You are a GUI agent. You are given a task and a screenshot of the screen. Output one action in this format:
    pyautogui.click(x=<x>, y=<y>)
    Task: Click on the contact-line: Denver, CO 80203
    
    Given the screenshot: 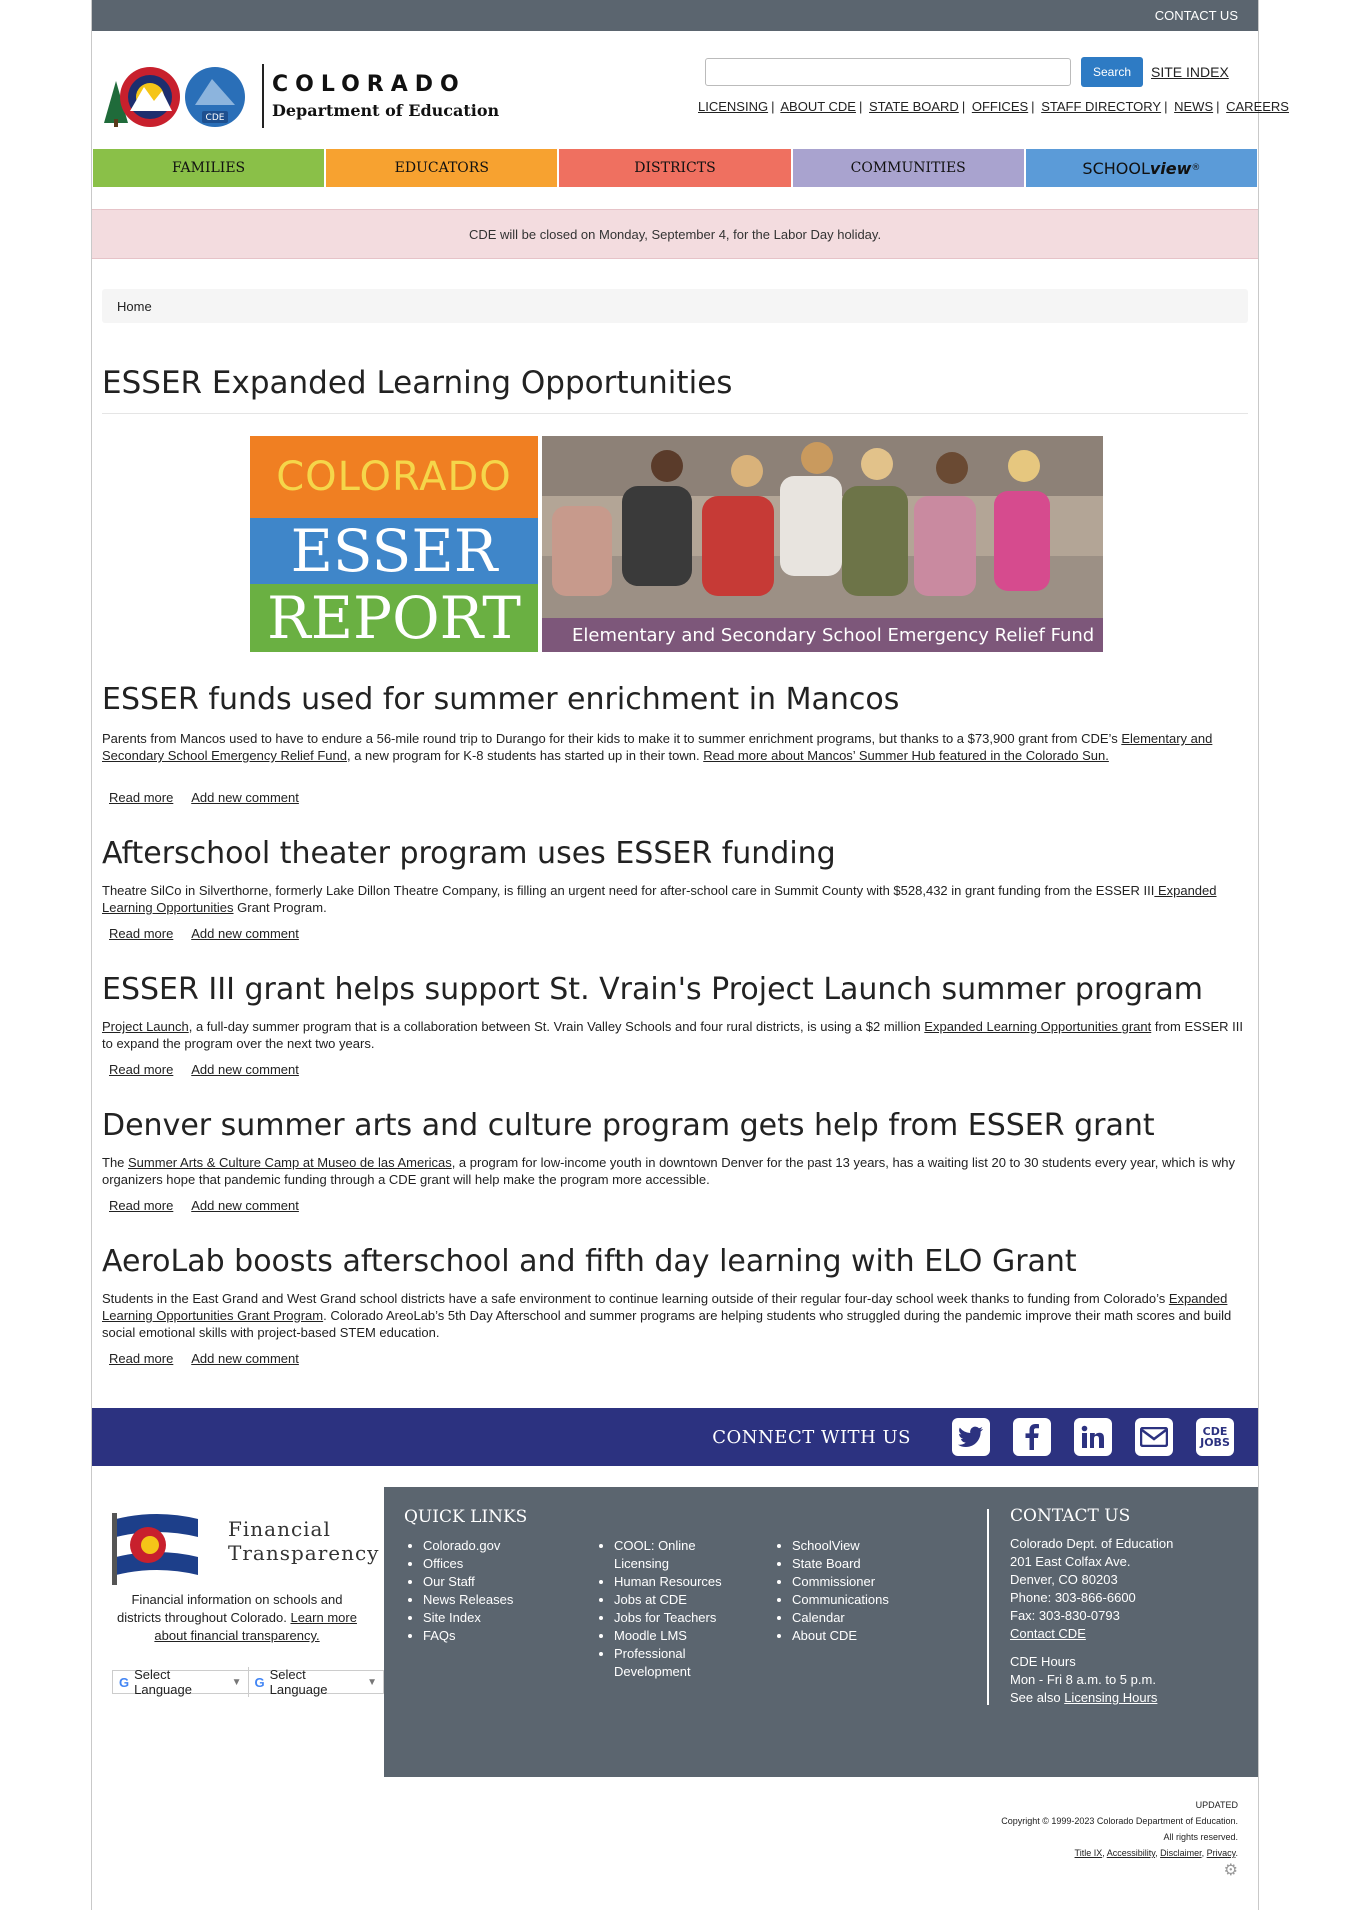 What is the action you would take?
    pyautogui.click(x=1064, y=1579)
    